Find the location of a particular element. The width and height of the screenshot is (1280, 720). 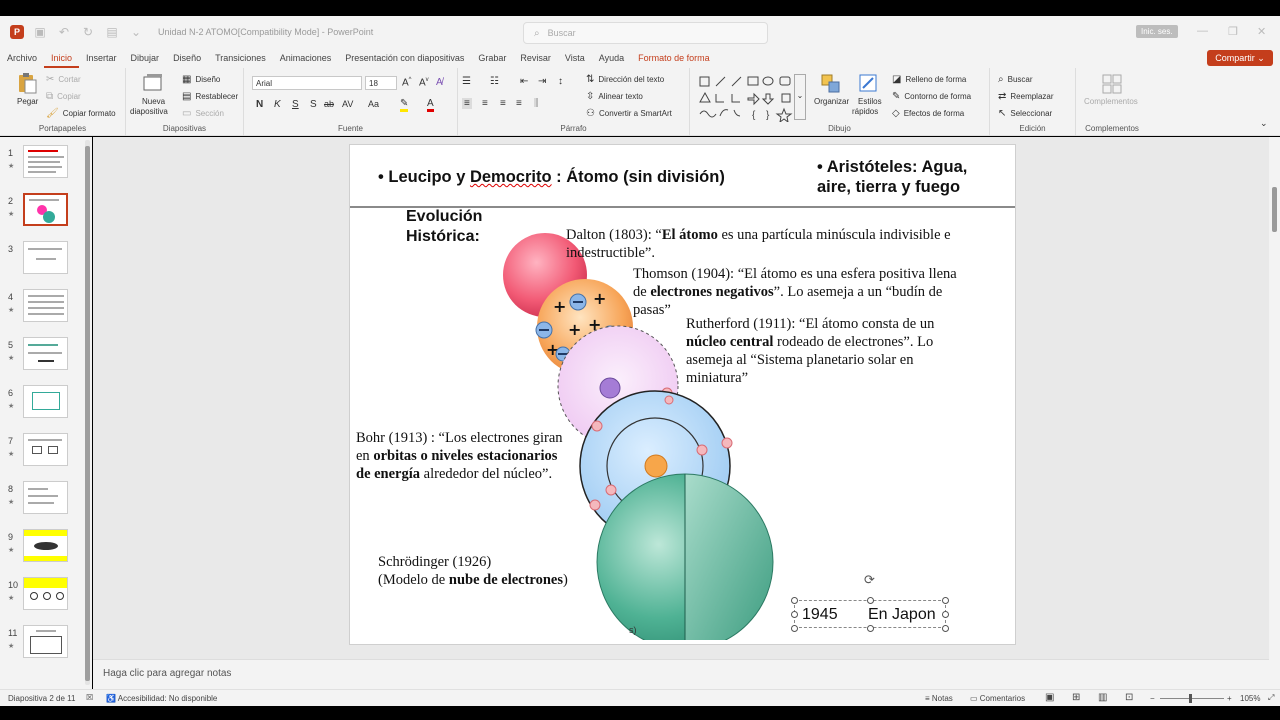

bold-button: N is located at coordinates (259, 104).